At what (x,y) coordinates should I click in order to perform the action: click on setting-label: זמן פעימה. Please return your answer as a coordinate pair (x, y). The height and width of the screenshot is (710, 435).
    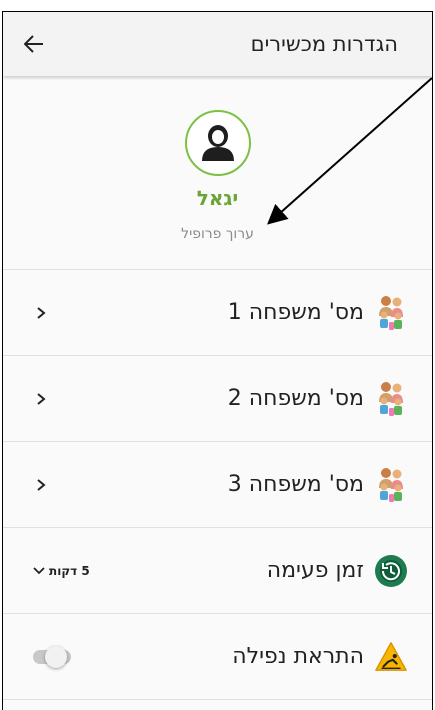
    Looking at the image, I should click on (315, 570).